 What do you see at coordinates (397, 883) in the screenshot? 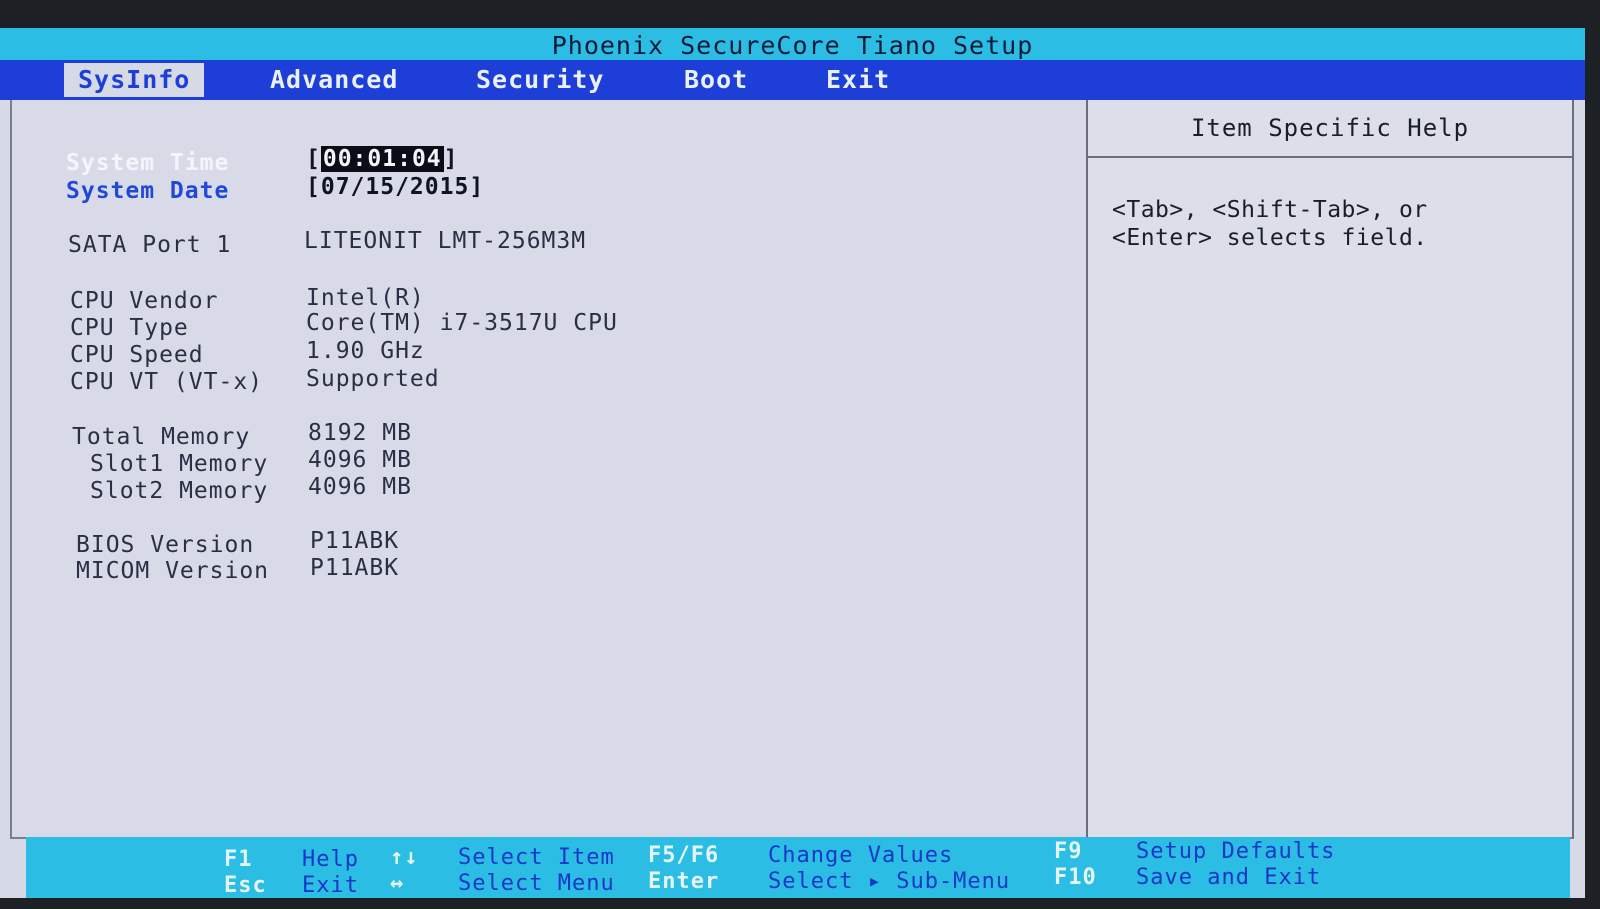
I see `left-right-arrows-icon: ↔` at bounding box center [397, 883].